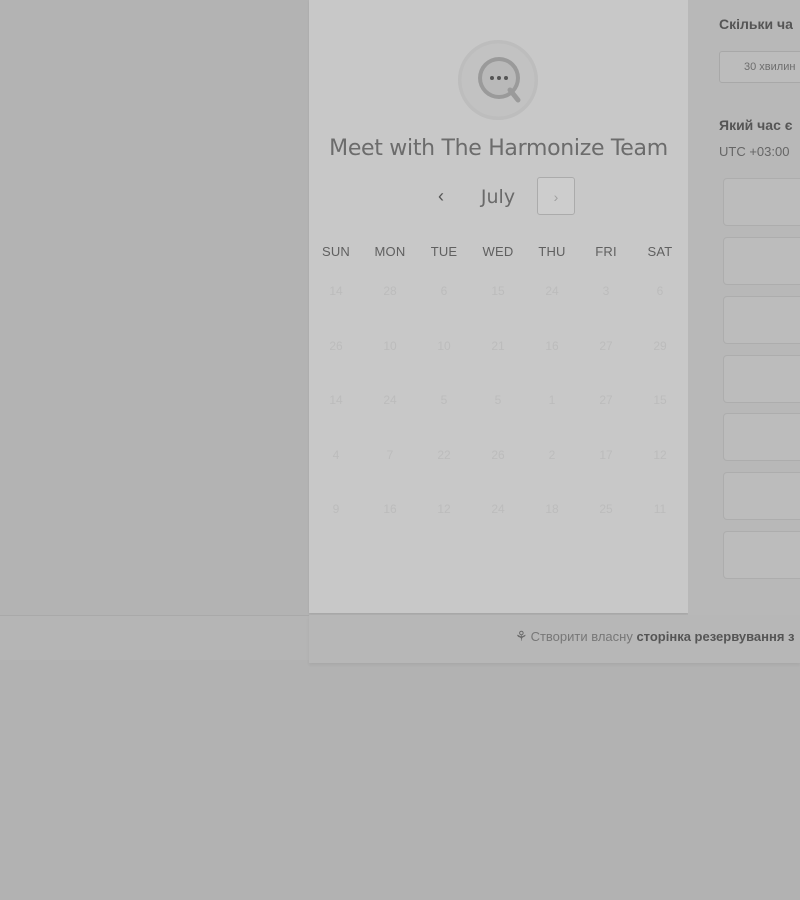  I want to click on timezone-label: UTC +03:00, so click(754, 151).